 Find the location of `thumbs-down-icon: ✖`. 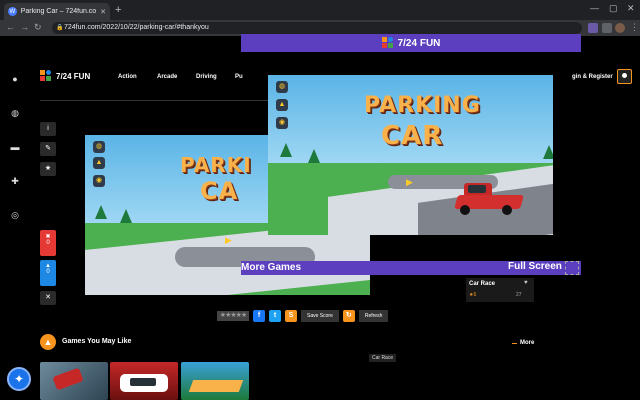

thumbs-down-icon: ✖ is located at coordinates (48, 237).